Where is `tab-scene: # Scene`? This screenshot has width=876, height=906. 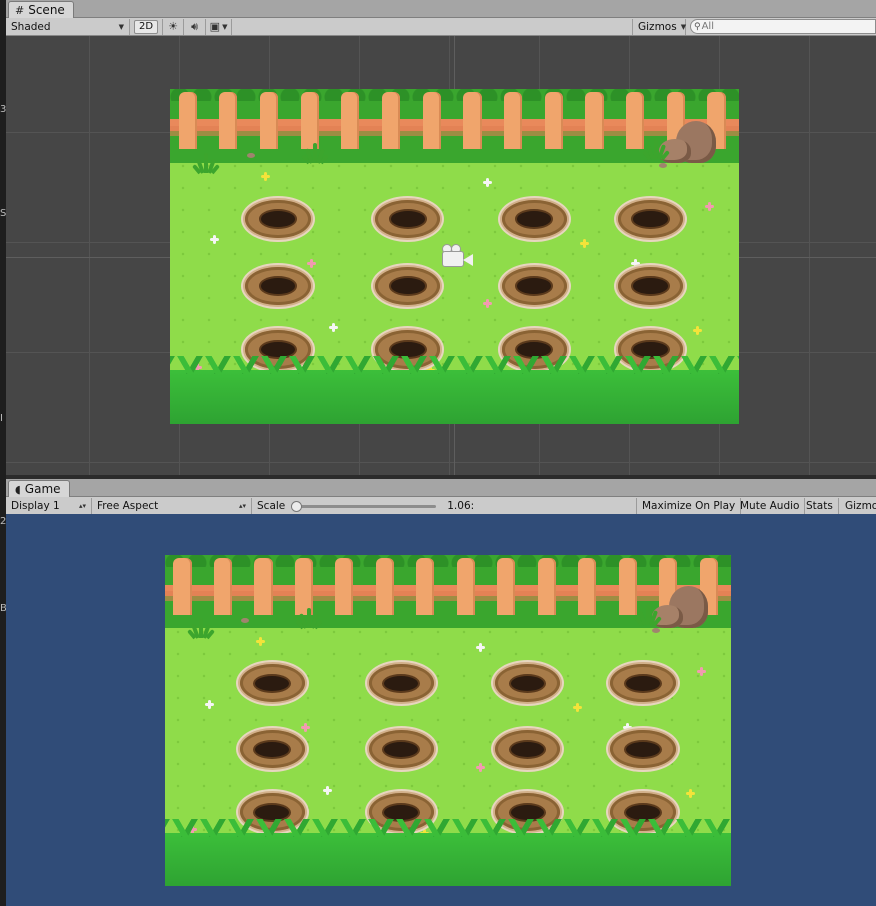
tab-scene: # Scene is located at coordinates (41, 9).